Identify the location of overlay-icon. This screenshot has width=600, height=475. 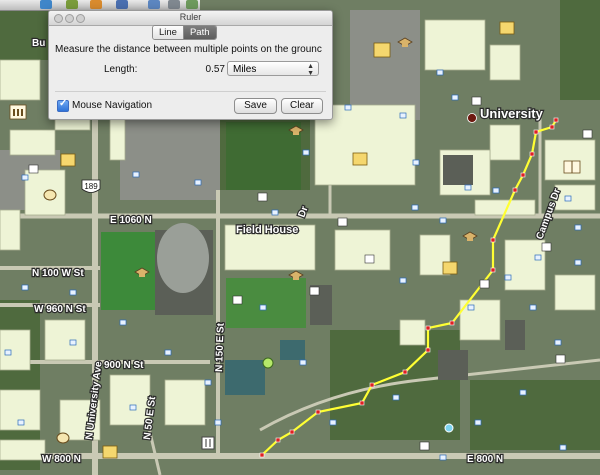
(96, 4).